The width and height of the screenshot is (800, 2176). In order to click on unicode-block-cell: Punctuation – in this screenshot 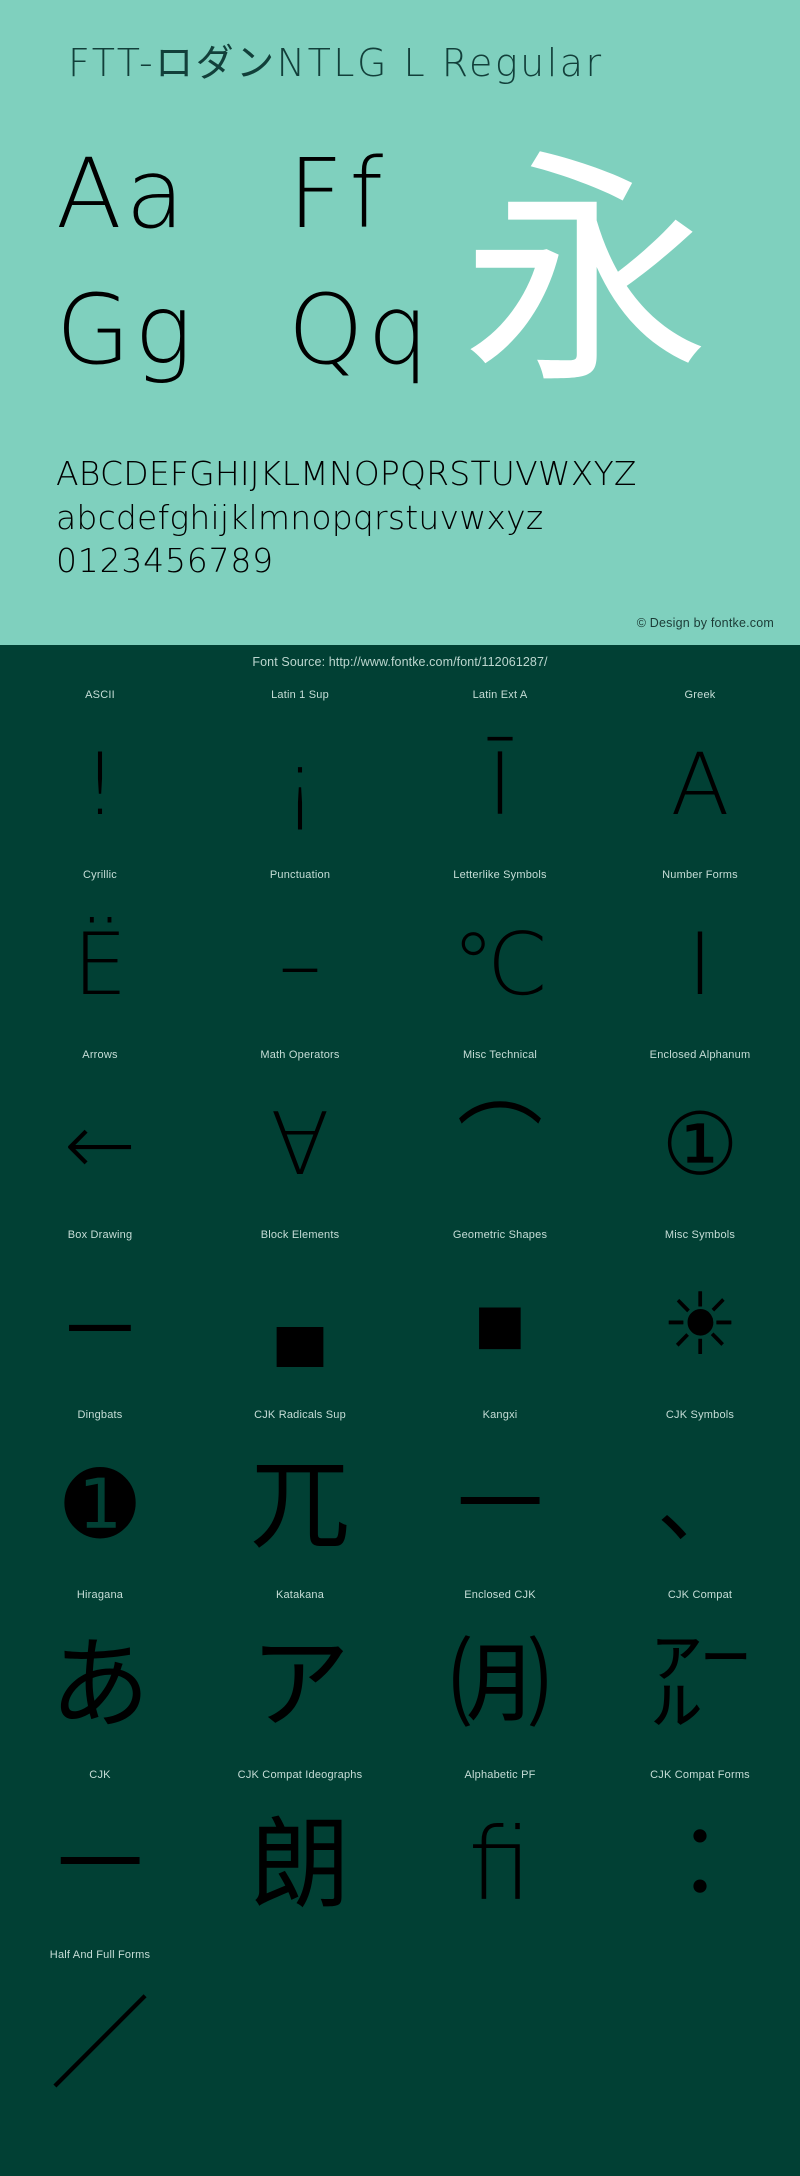, I will do `click(300, 953)`.